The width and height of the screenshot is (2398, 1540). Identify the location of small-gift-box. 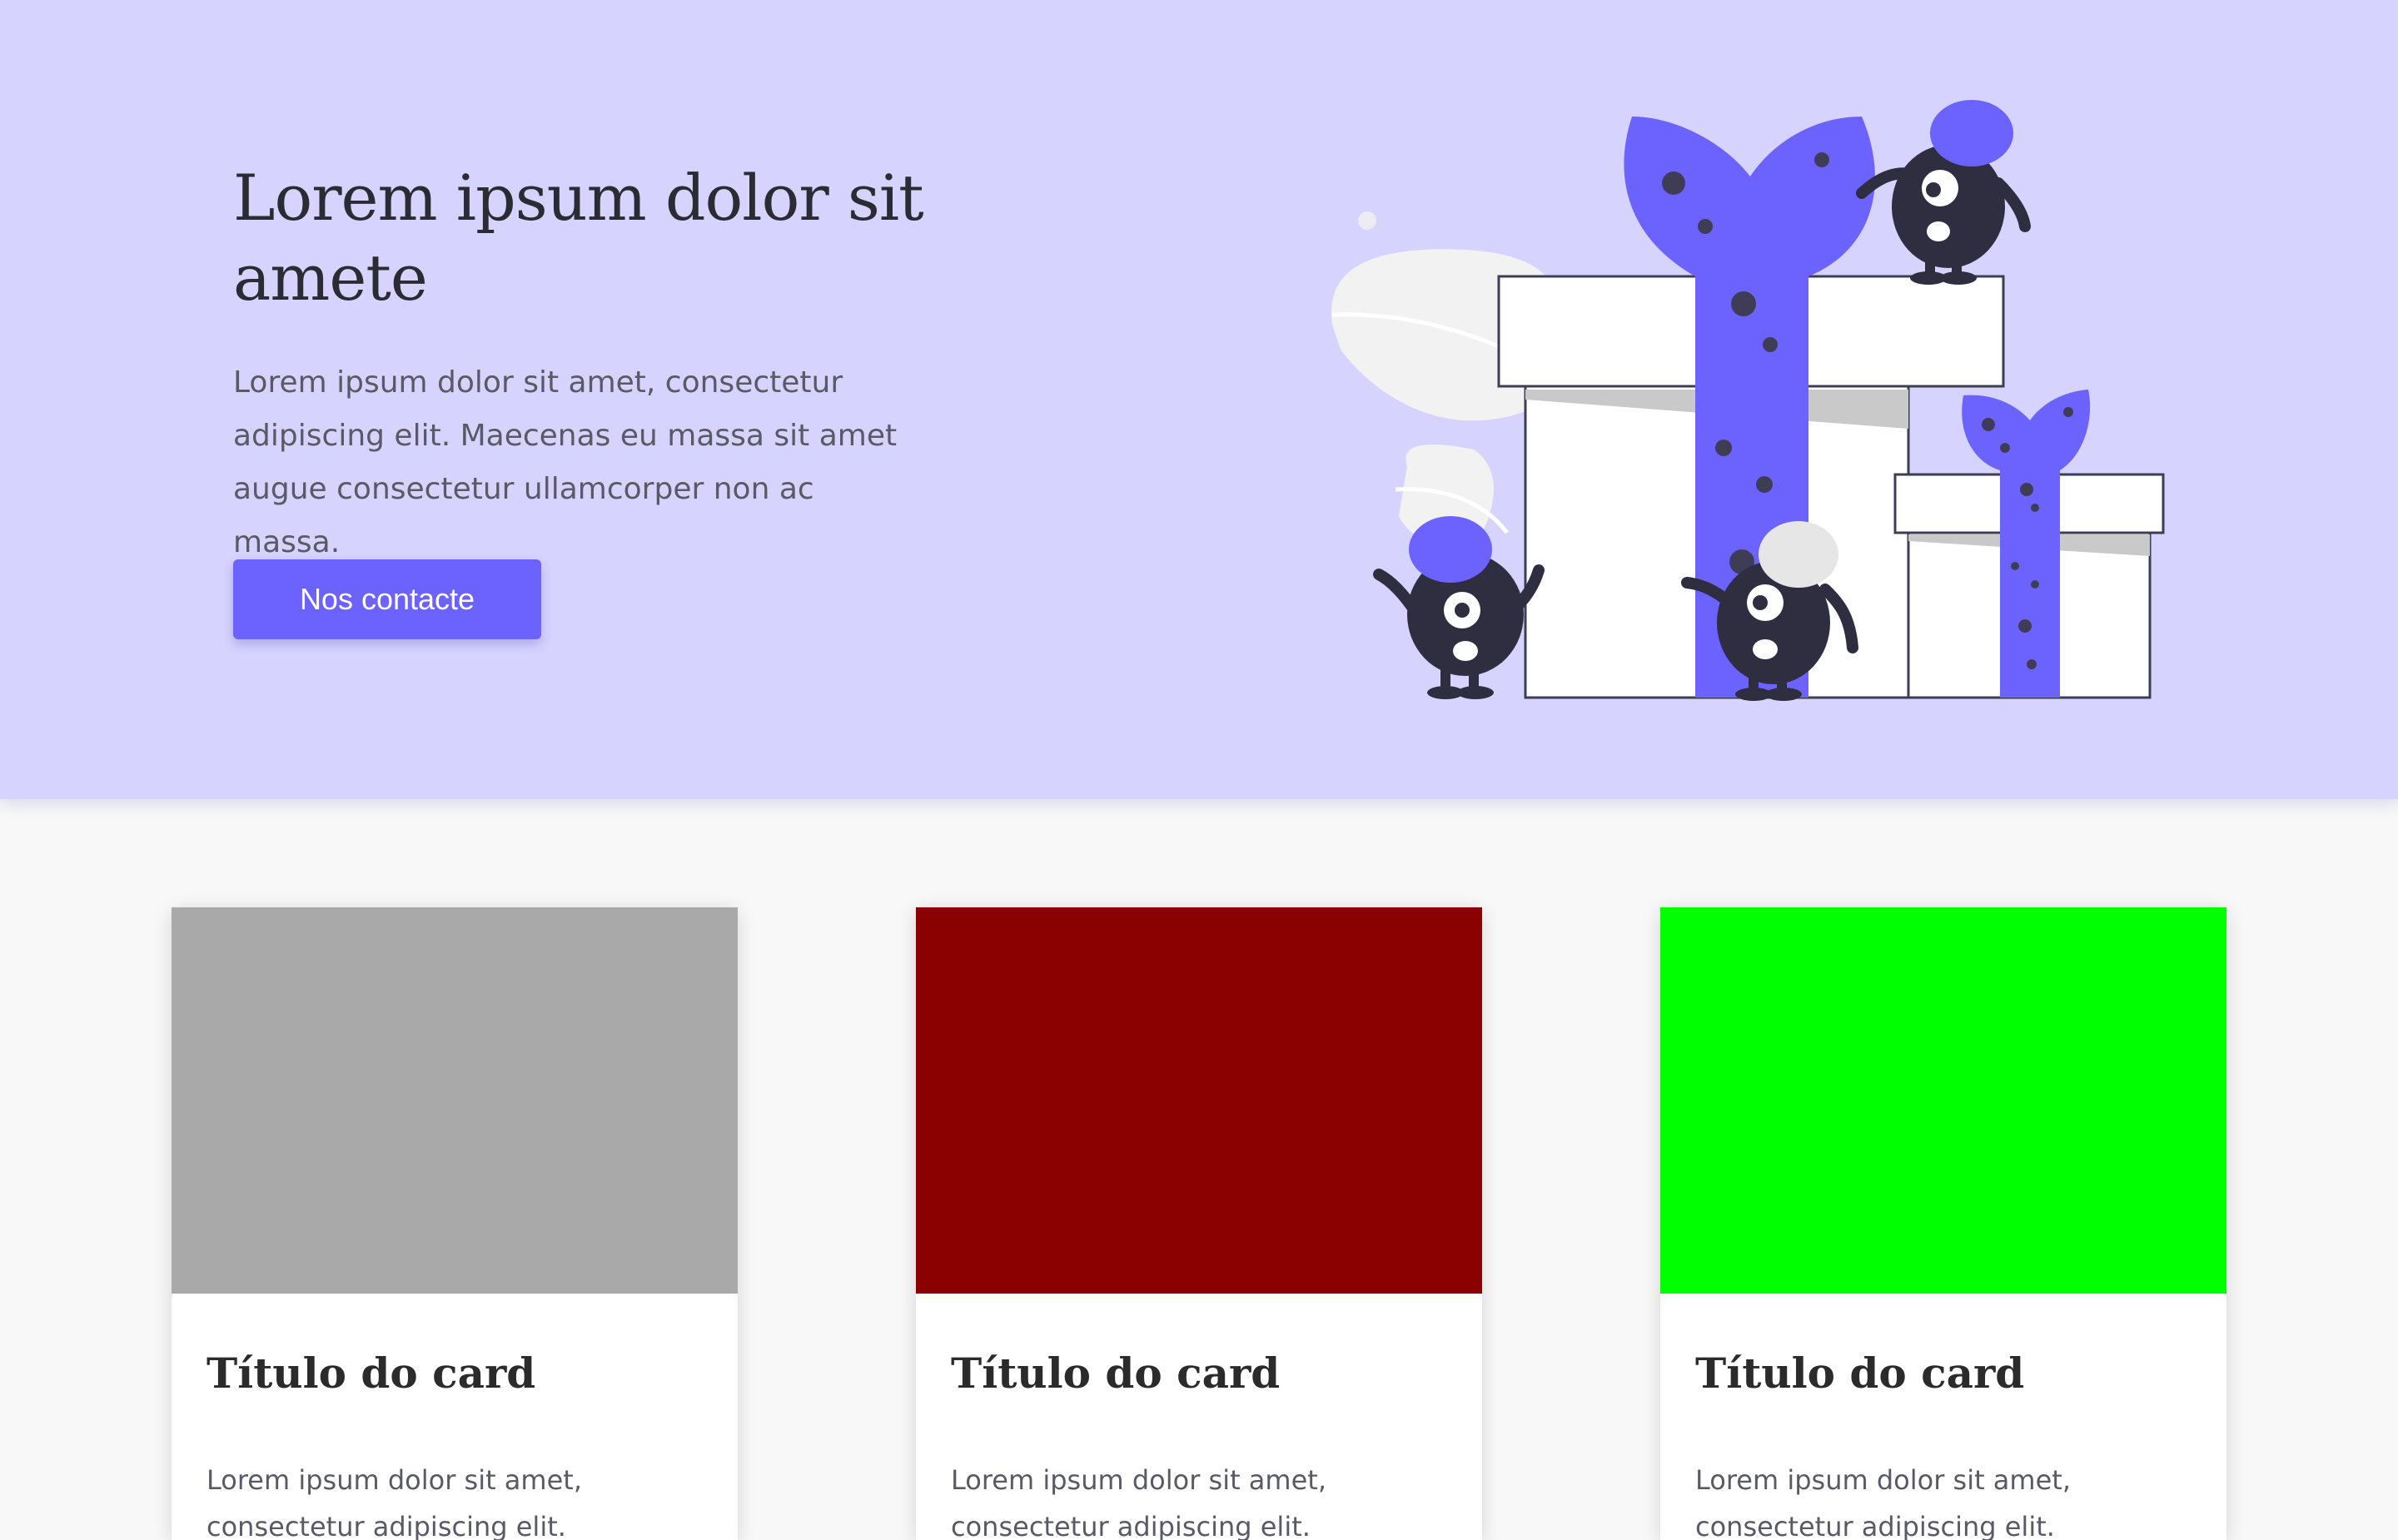
(2029, 545).